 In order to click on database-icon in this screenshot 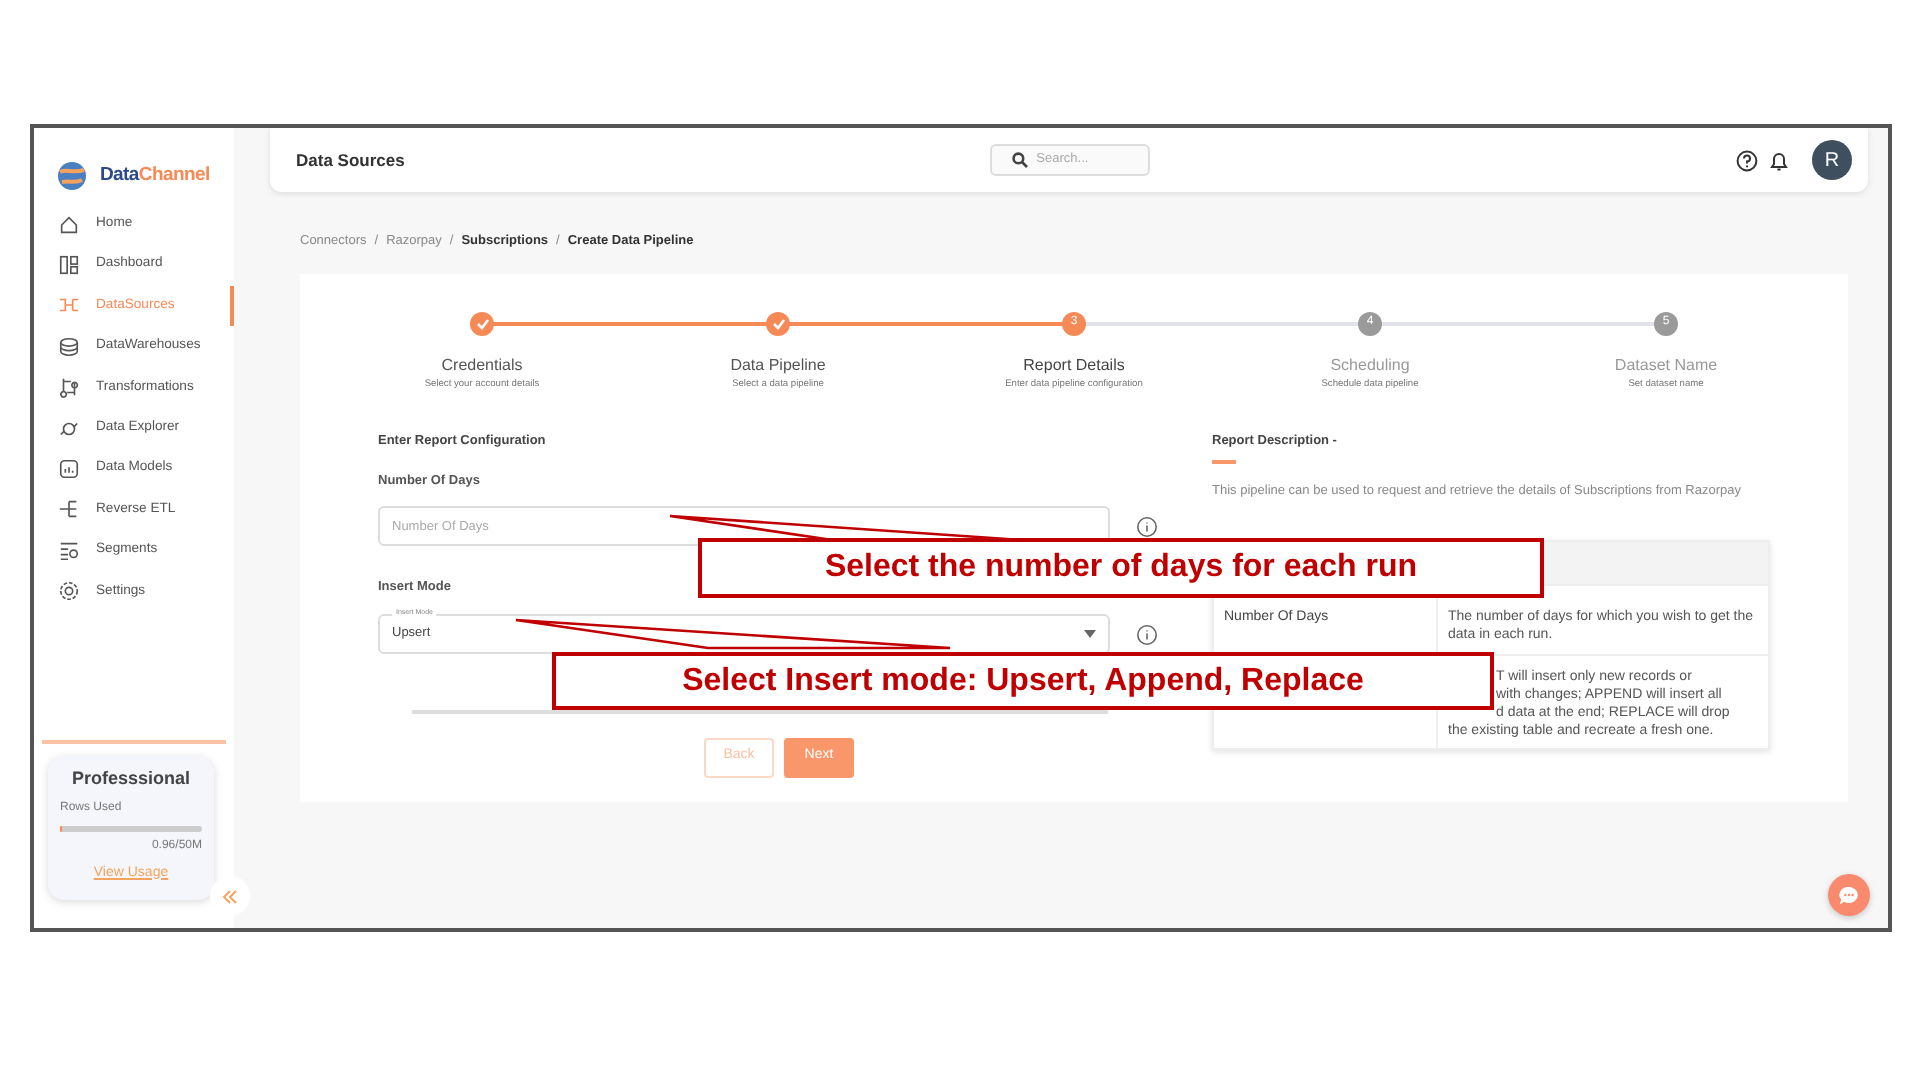, I will do `click(69, 346)`.